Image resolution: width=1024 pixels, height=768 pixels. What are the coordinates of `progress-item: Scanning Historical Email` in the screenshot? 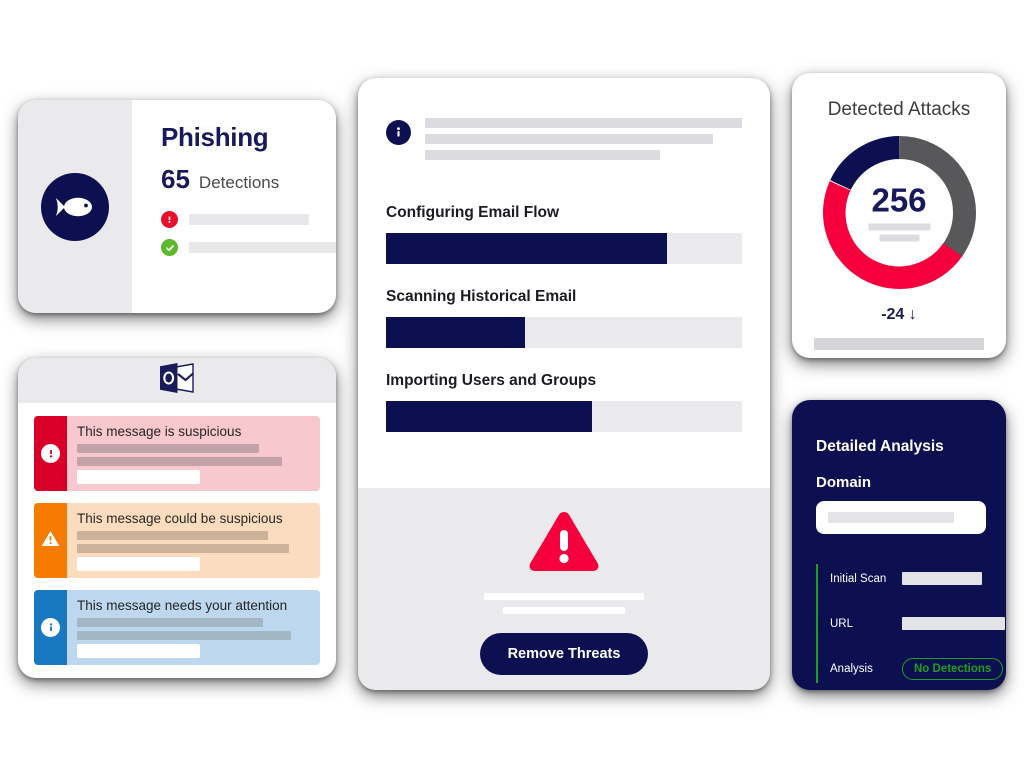 It's located at (564, 318).